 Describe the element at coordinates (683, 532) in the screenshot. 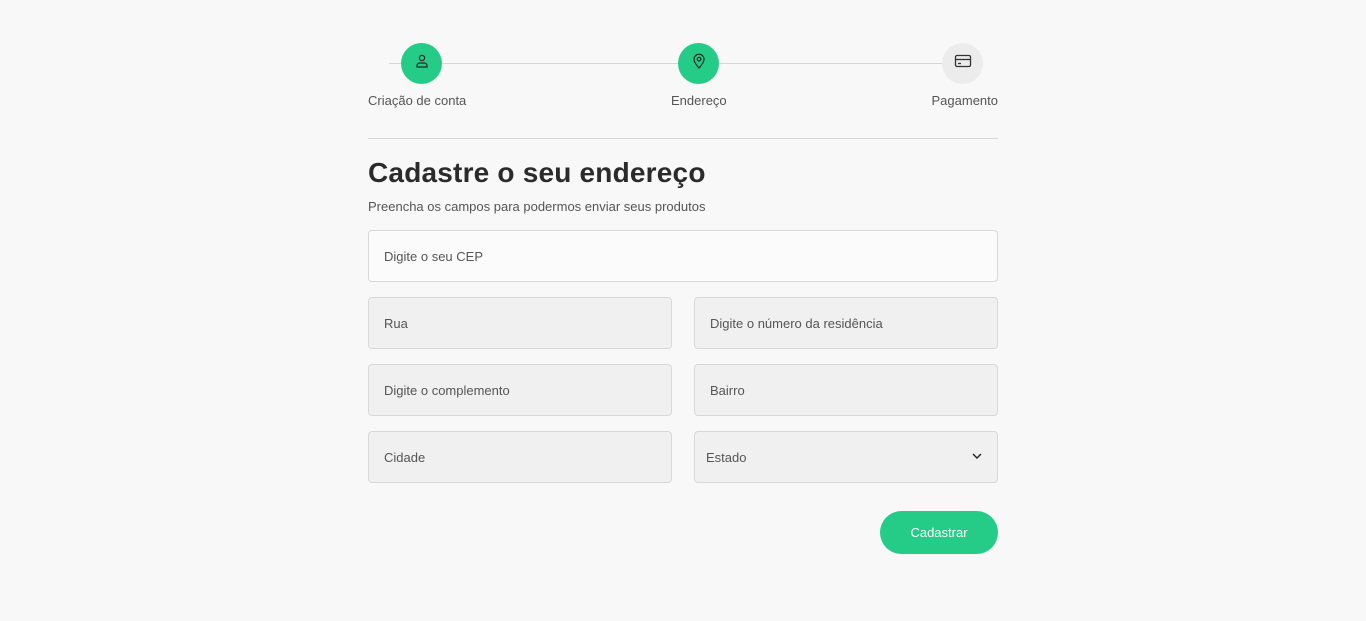

I see `form-actions: Cadastrar` at that location.